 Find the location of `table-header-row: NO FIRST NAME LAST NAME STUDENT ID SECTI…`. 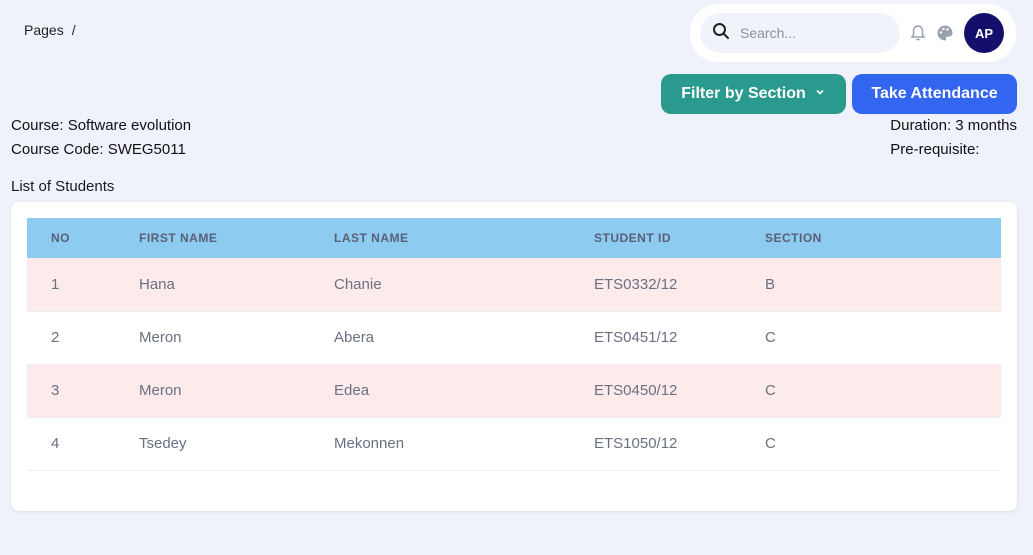

table-header-row: NO FIRST NAME LAST NAME STUDENT ID SECTI… is located at coordinates (514, 238).